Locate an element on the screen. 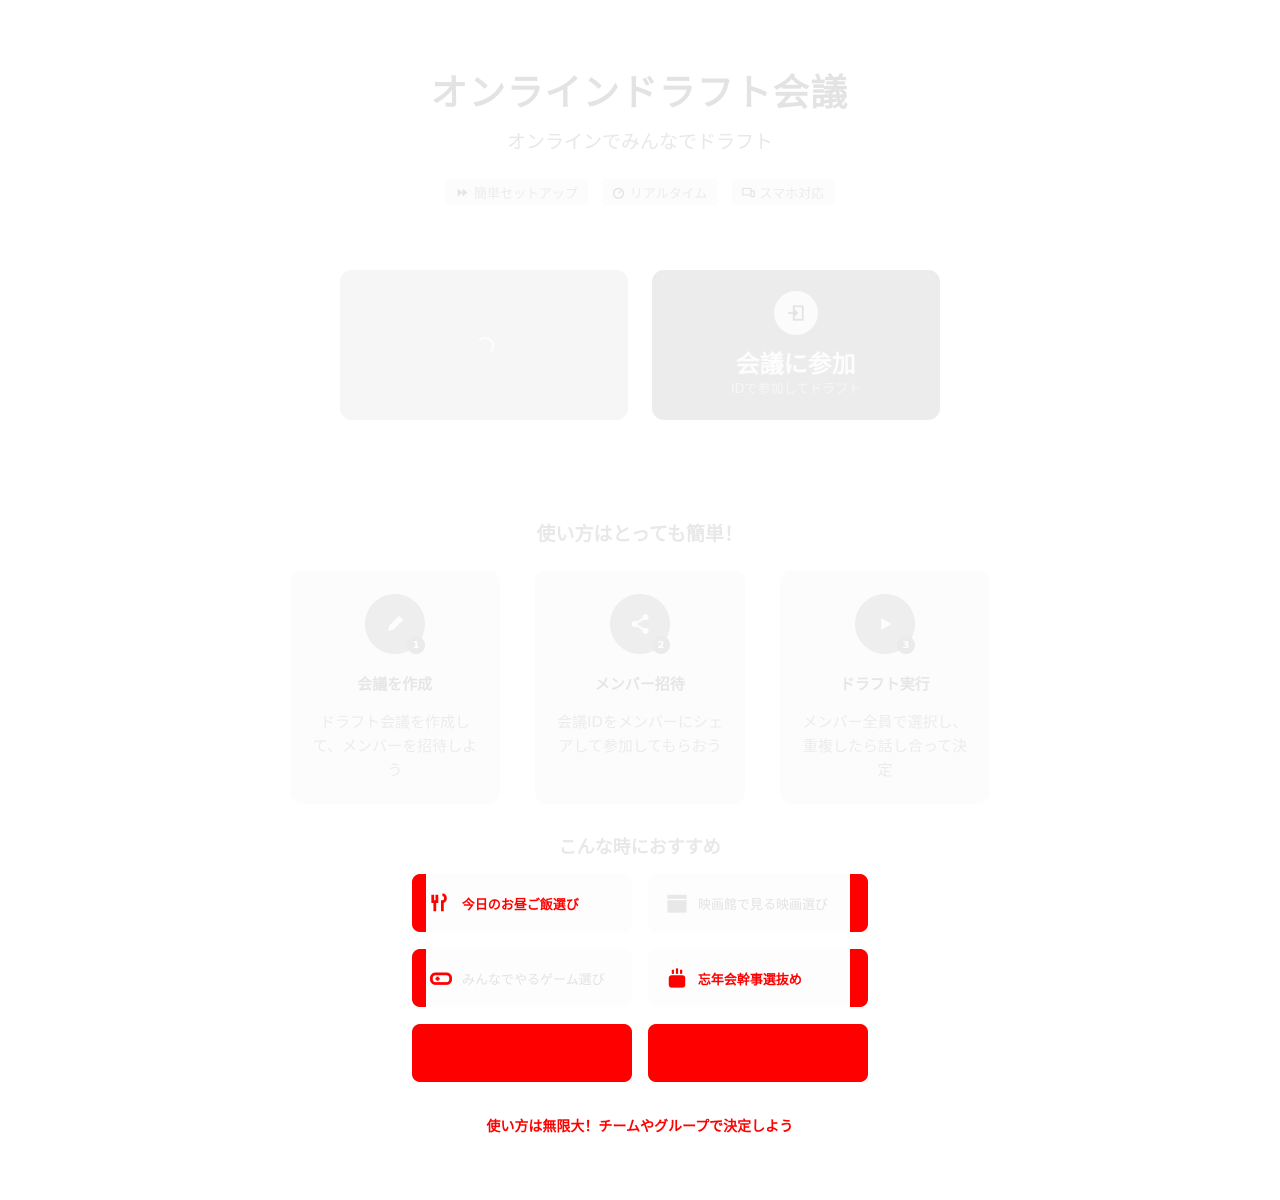 Image resolution: width=1280 pixels, height=1200 pixels. step-description: メンバー全員で選択し、重複したら話し合って決定 is located at coordinates (885, 746).